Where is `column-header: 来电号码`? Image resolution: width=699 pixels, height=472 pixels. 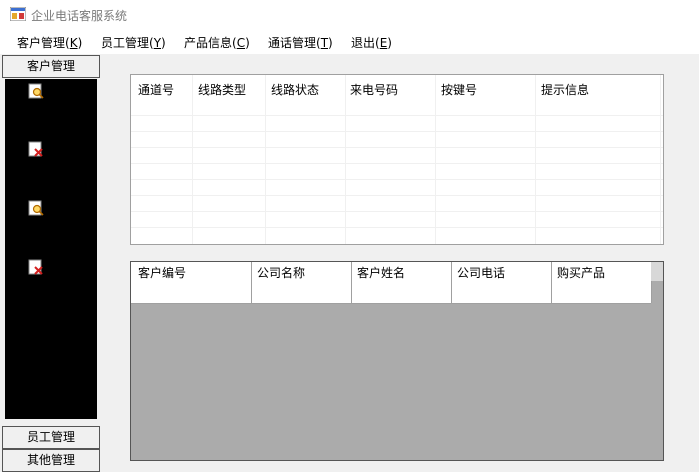 column-header: 来电号码 is located at coordinates (374, 89).